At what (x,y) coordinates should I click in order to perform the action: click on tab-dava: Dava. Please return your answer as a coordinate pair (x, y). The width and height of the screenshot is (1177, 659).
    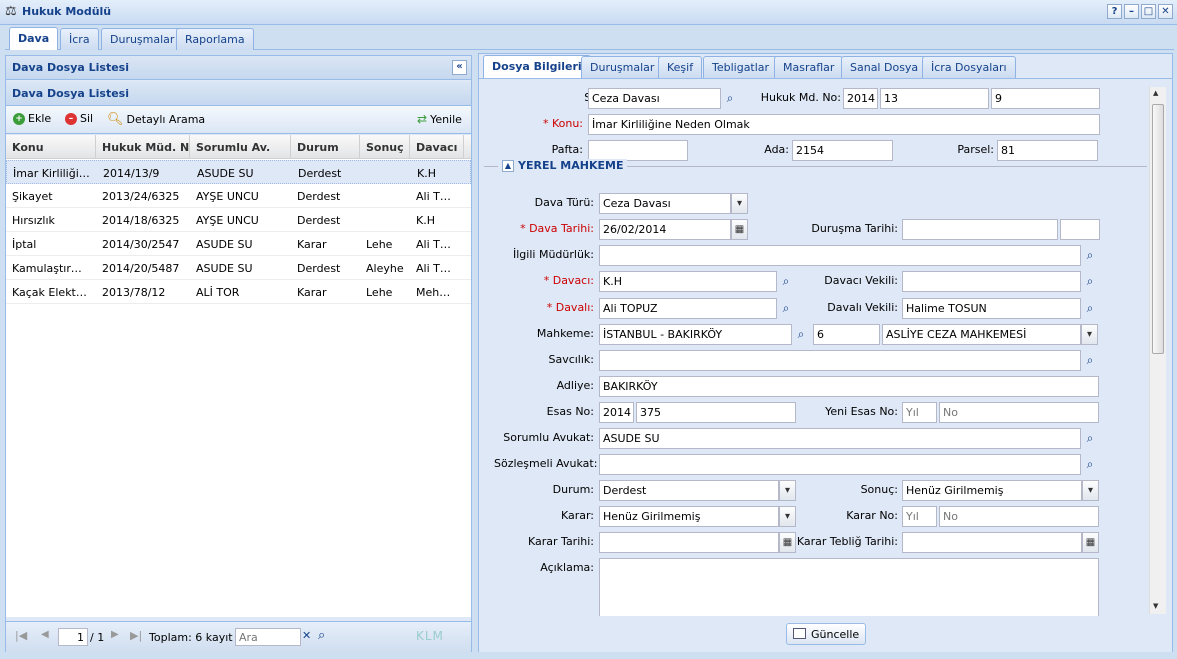
    Looking at the image, I should click on (34, 38).